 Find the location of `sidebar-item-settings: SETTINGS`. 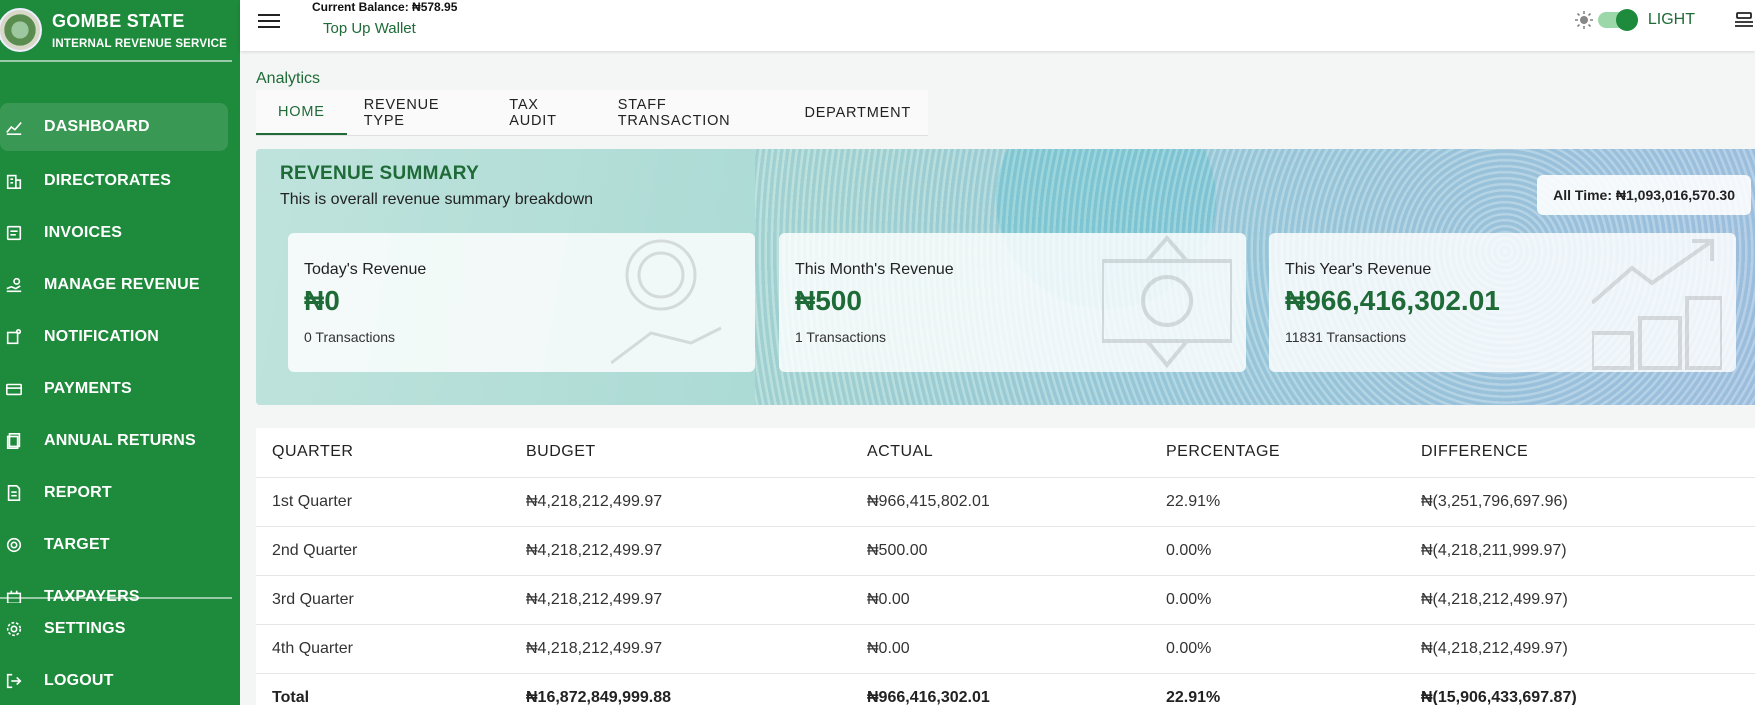

sidebar-item-settings: SETTINGS is located at coordinates (120, 629).